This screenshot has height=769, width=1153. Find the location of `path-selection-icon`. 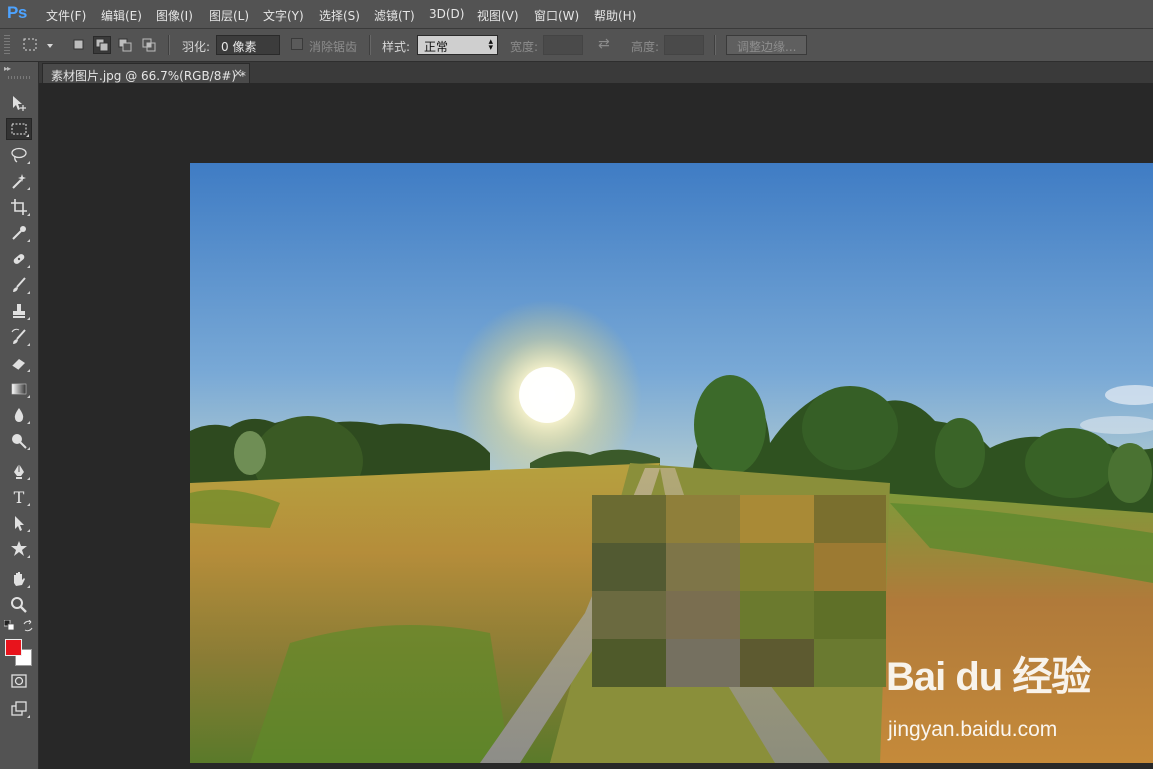

path-selection-icon is located at coordinates (19, 523).